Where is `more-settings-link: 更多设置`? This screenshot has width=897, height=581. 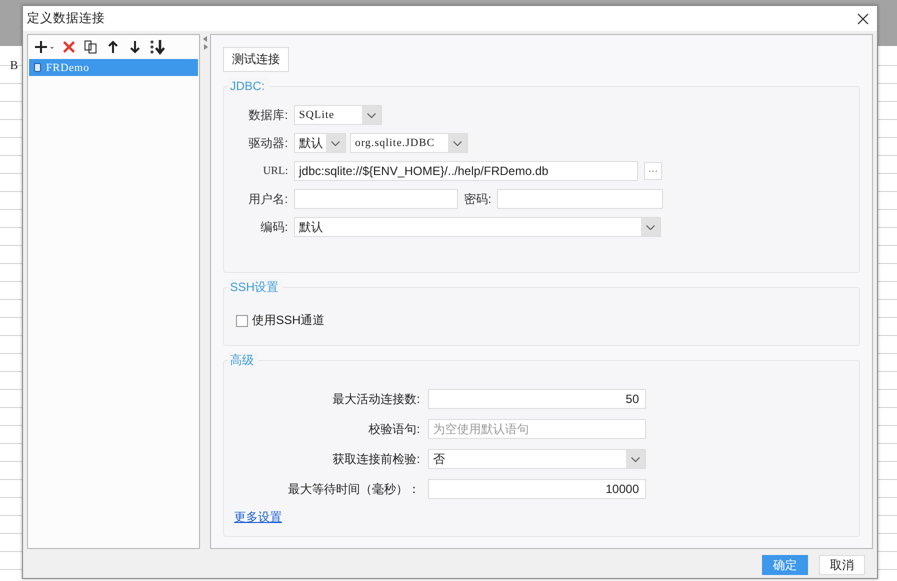 more-settings-link: 更多设置 is located at coordinates (258, 517).